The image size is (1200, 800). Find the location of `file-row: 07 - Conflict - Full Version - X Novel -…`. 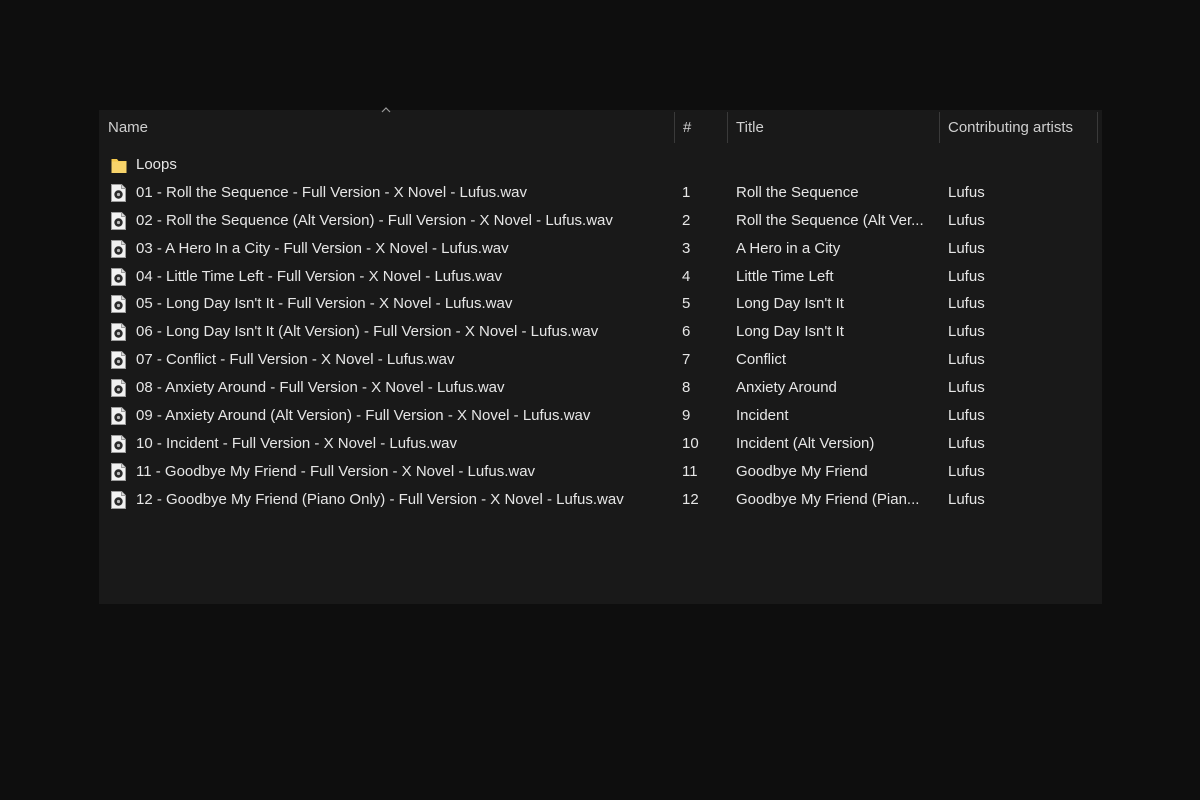

file-row: 07 - Conflict - Full Version - X Novel -… is located at coordinates (600, 360).